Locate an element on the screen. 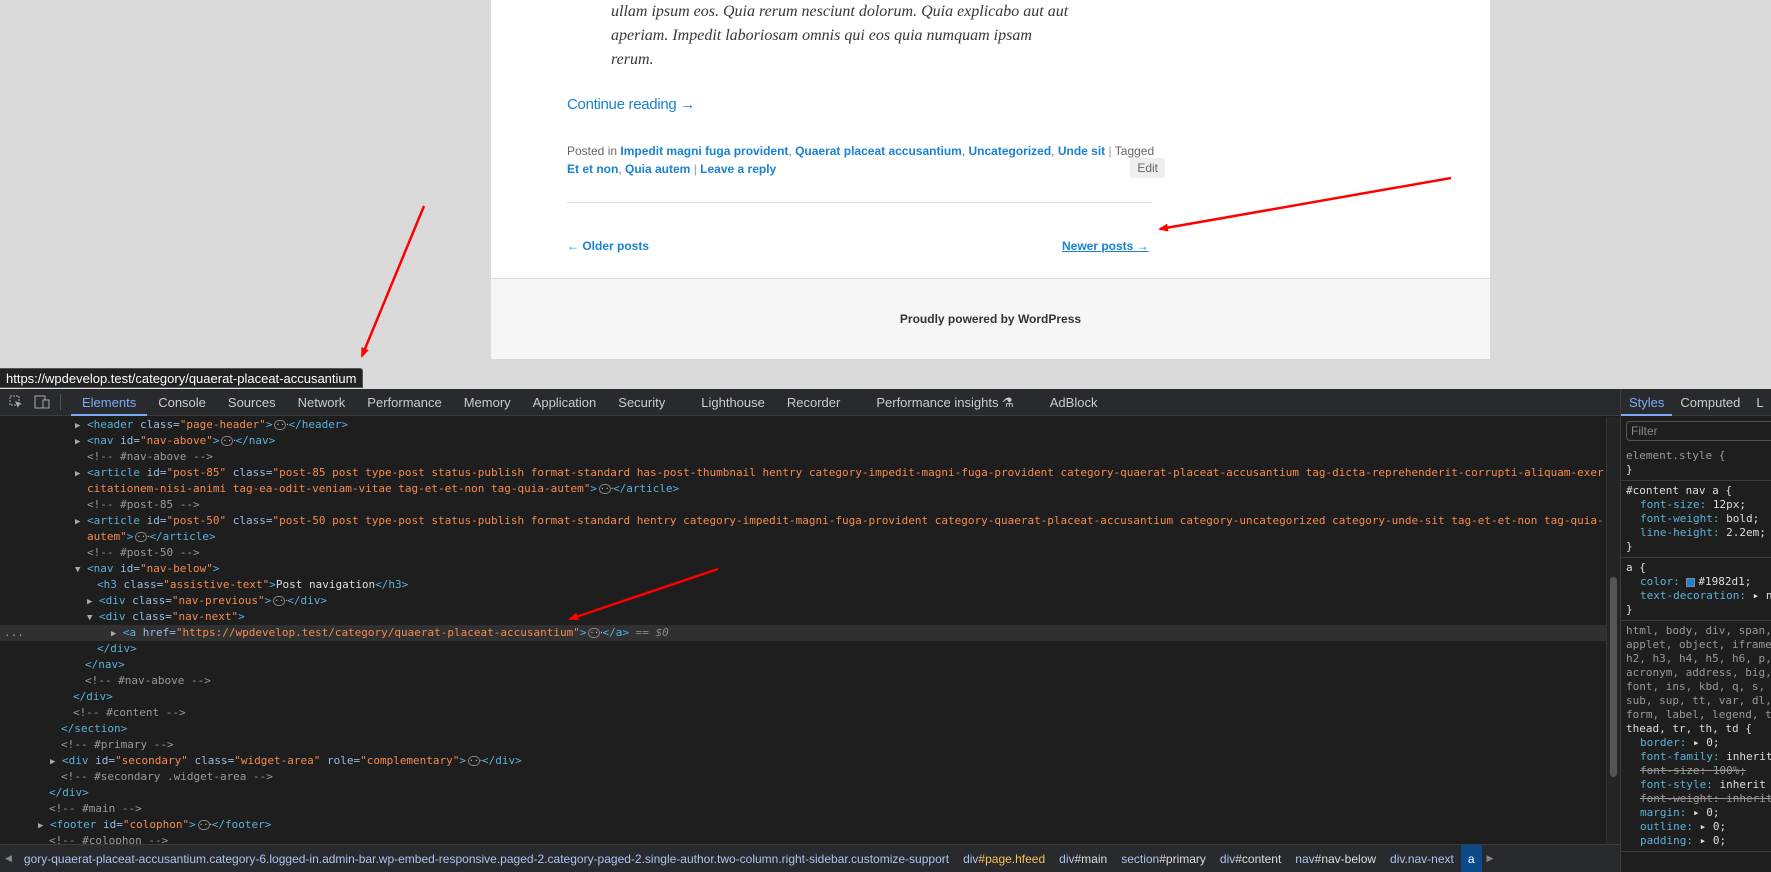  newer-posts-link: Newer posts → is located at coordinates (1105, 246).